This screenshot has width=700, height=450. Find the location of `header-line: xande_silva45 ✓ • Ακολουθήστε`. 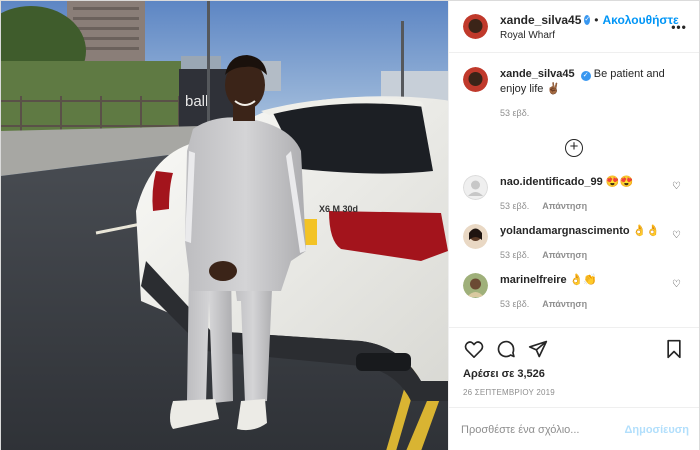

header-line: xande_silva45 ✓ • Ακολουθήστε is located at coordinates (589, 19).